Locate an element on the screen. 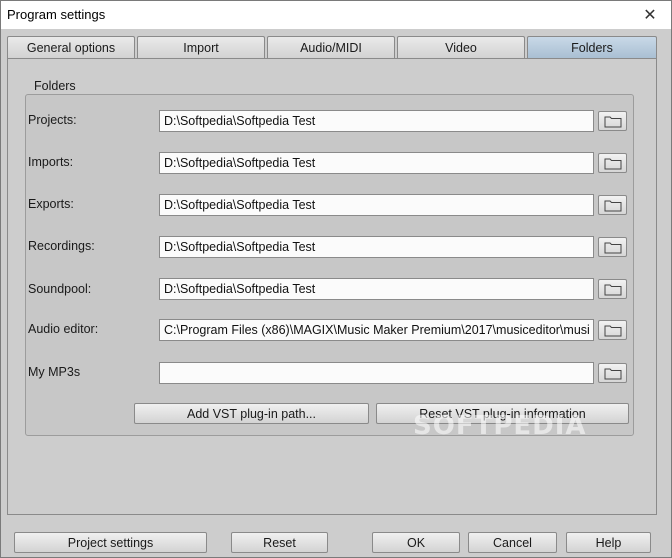  close-icon: ✕ is located at coordinates (650, 15).